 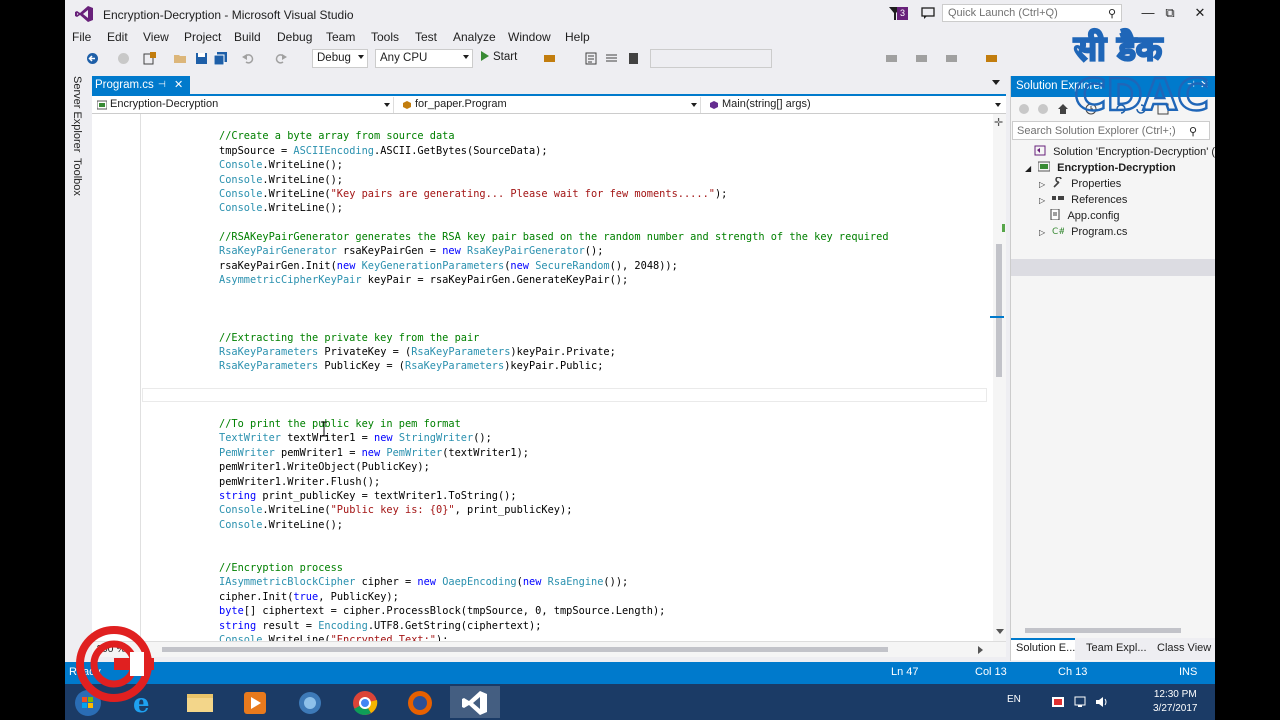 What do you see at coordinates (294, 37) in the screenshot?
I see `menu-debug: Debug` at bounding box center [294, 37].